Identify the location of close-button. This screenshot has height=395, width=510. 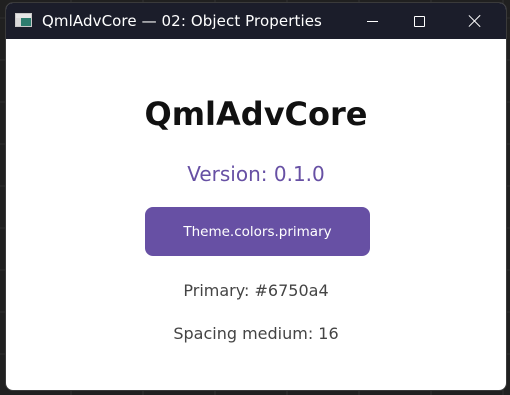
(475, 21).